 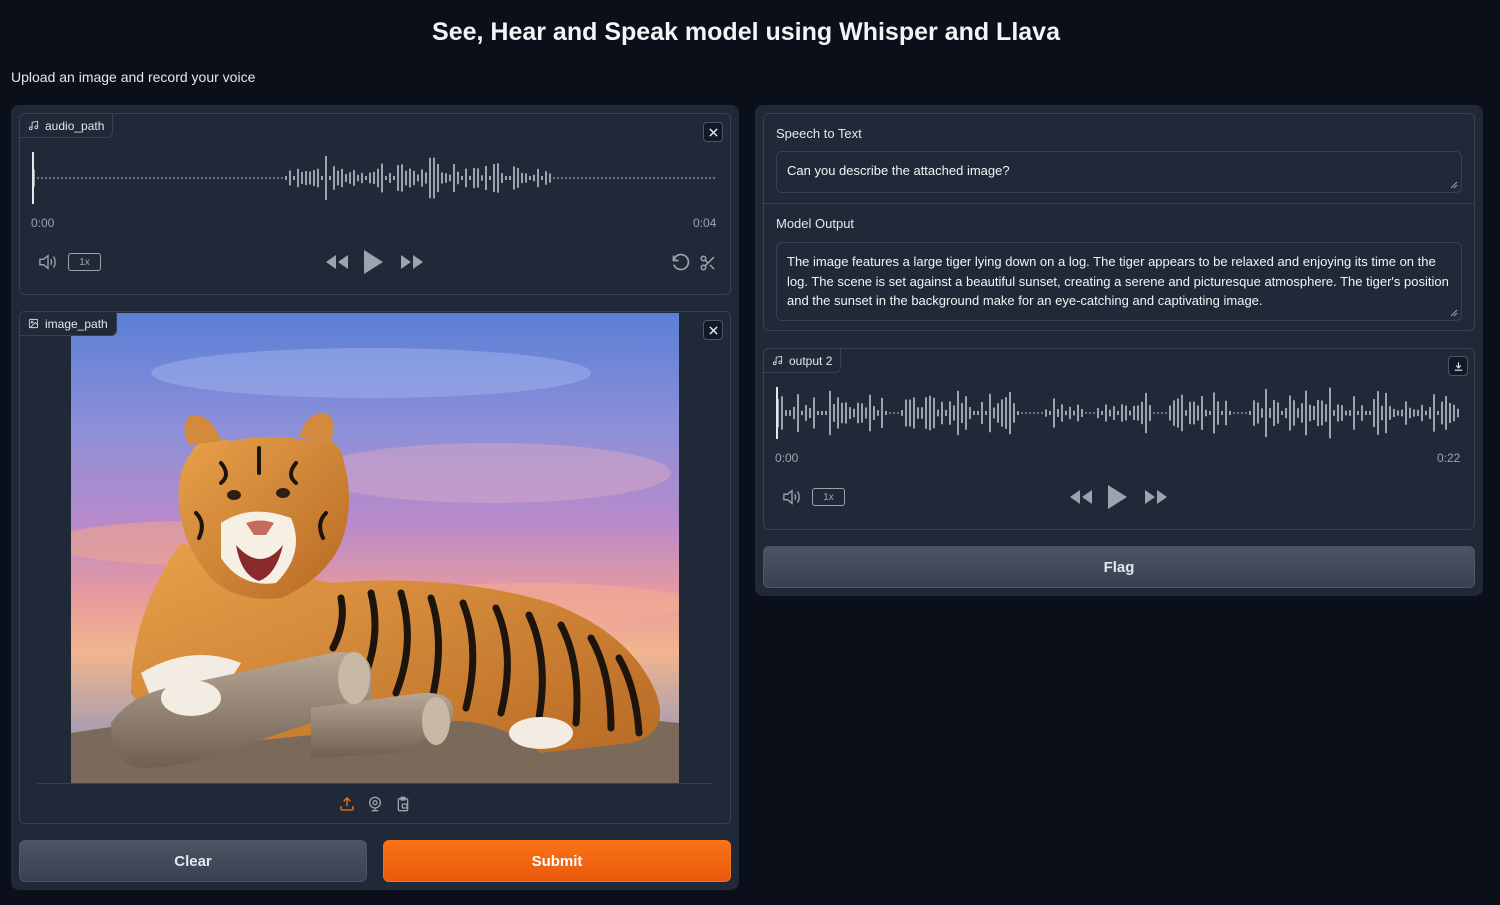 I want to click on audio-clear-button, so click(x=713, y=132).